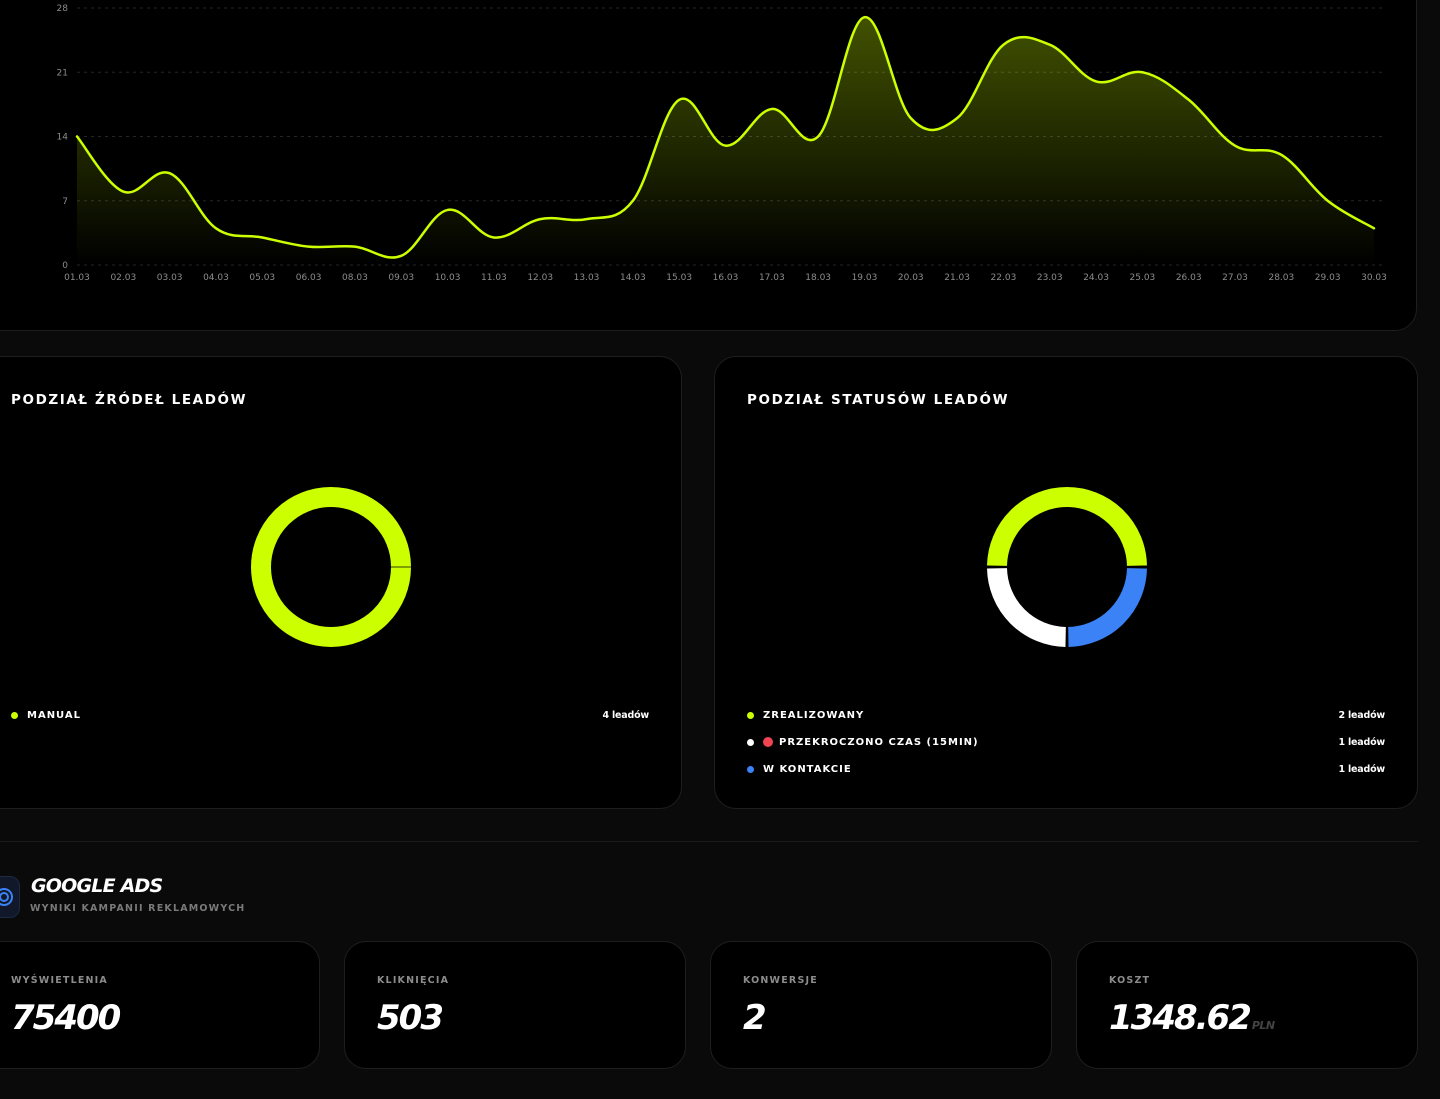 This screenshot has height=1099, width=1440. I want to click on x-tick-label: 17.03, so click(772, 278).